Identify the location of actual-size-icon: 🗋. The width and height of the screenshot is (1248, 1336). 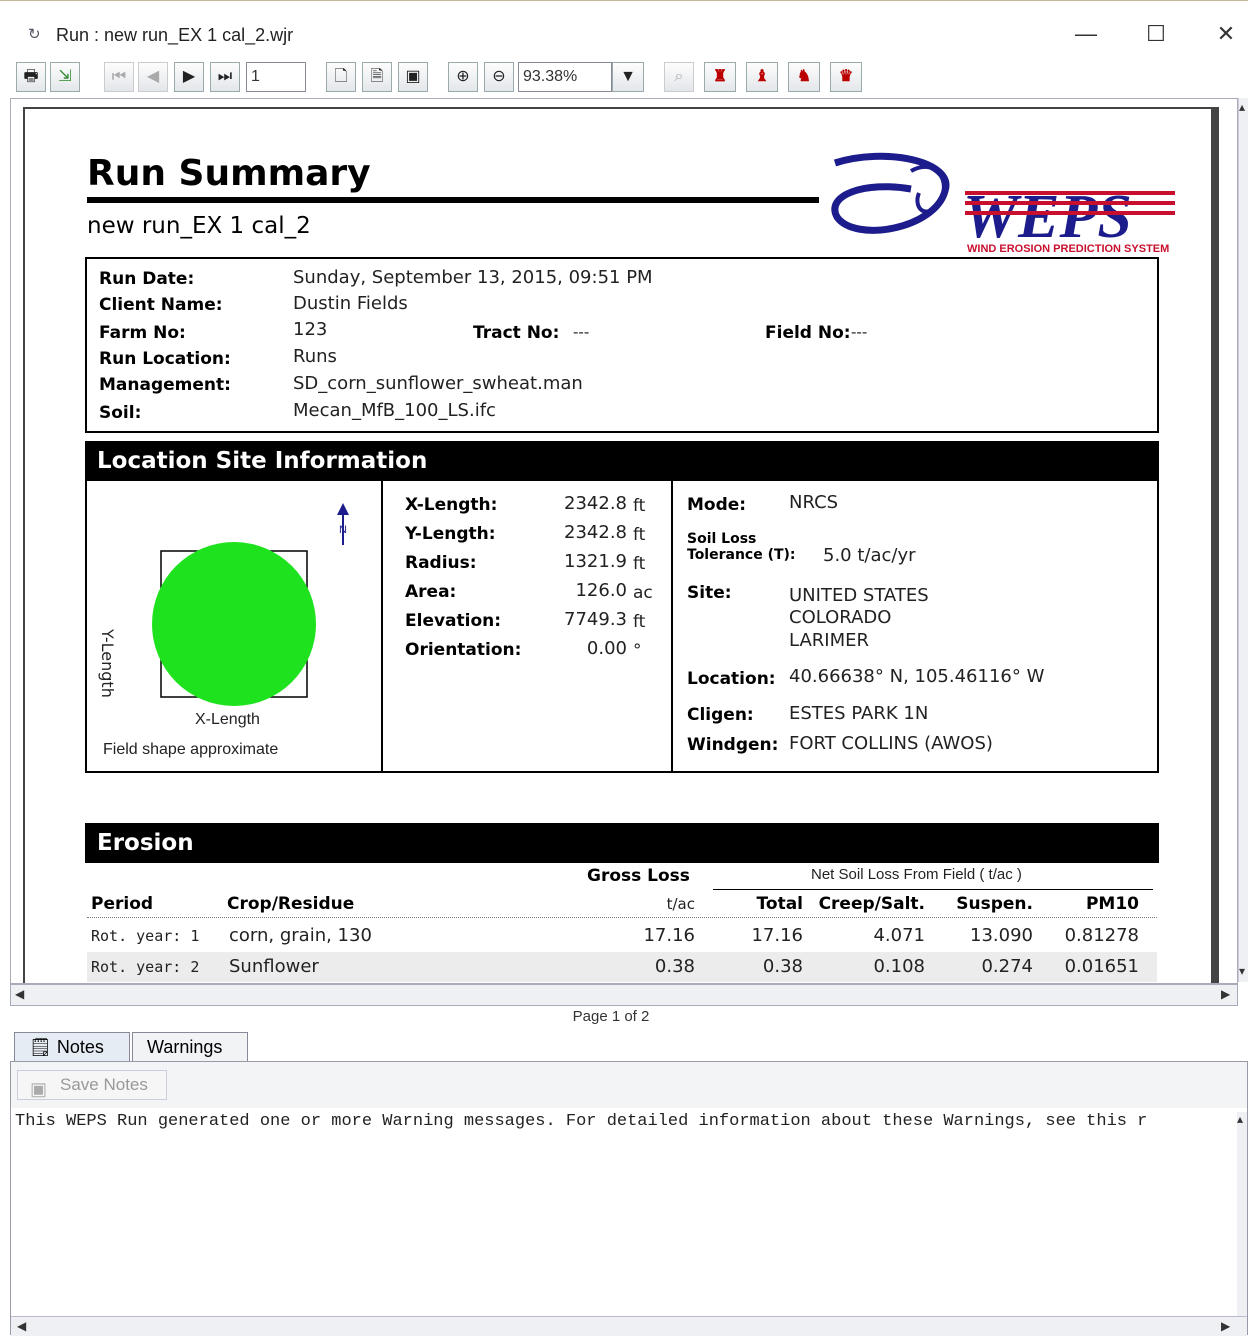
(341, 77).